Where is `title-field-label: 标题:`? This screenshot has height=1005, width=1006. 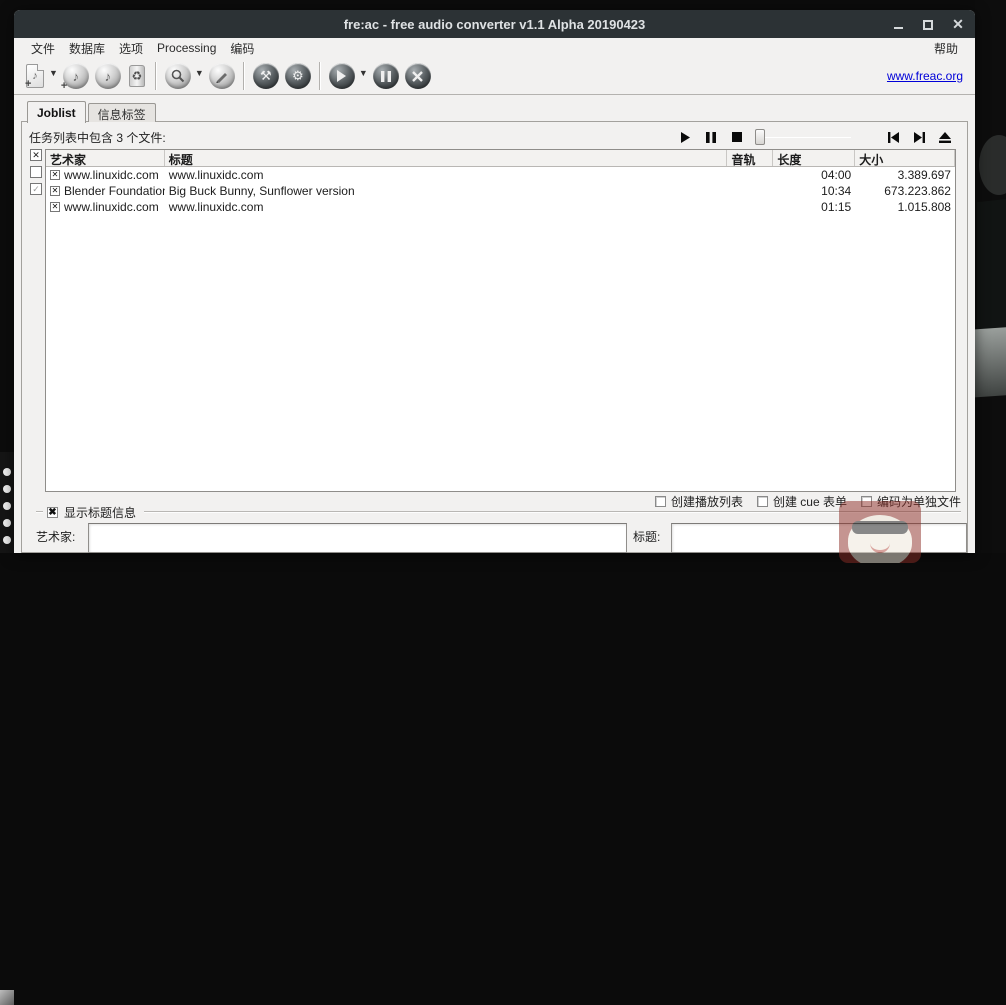
title-field-label: 标题: is located at coordinates (647, 537).